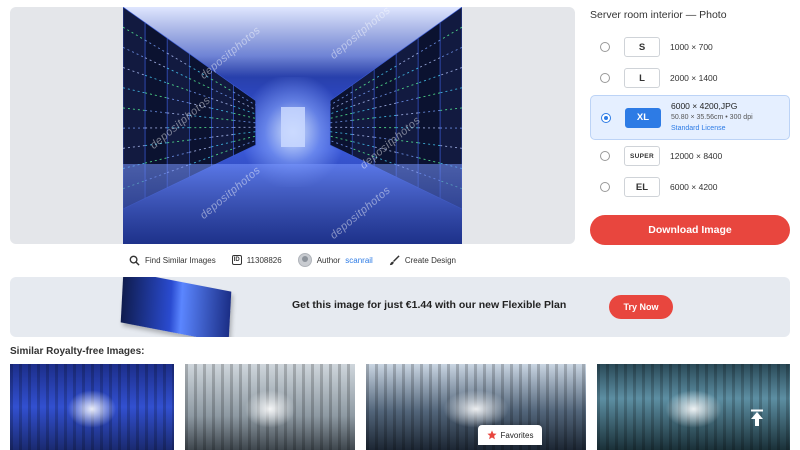 The height and width of the screenshot is (450, 800). What do you see at coordinates (642, 156) in the screenshot?
I see `size-chip: SUPER` at bounding box center [642, 156].